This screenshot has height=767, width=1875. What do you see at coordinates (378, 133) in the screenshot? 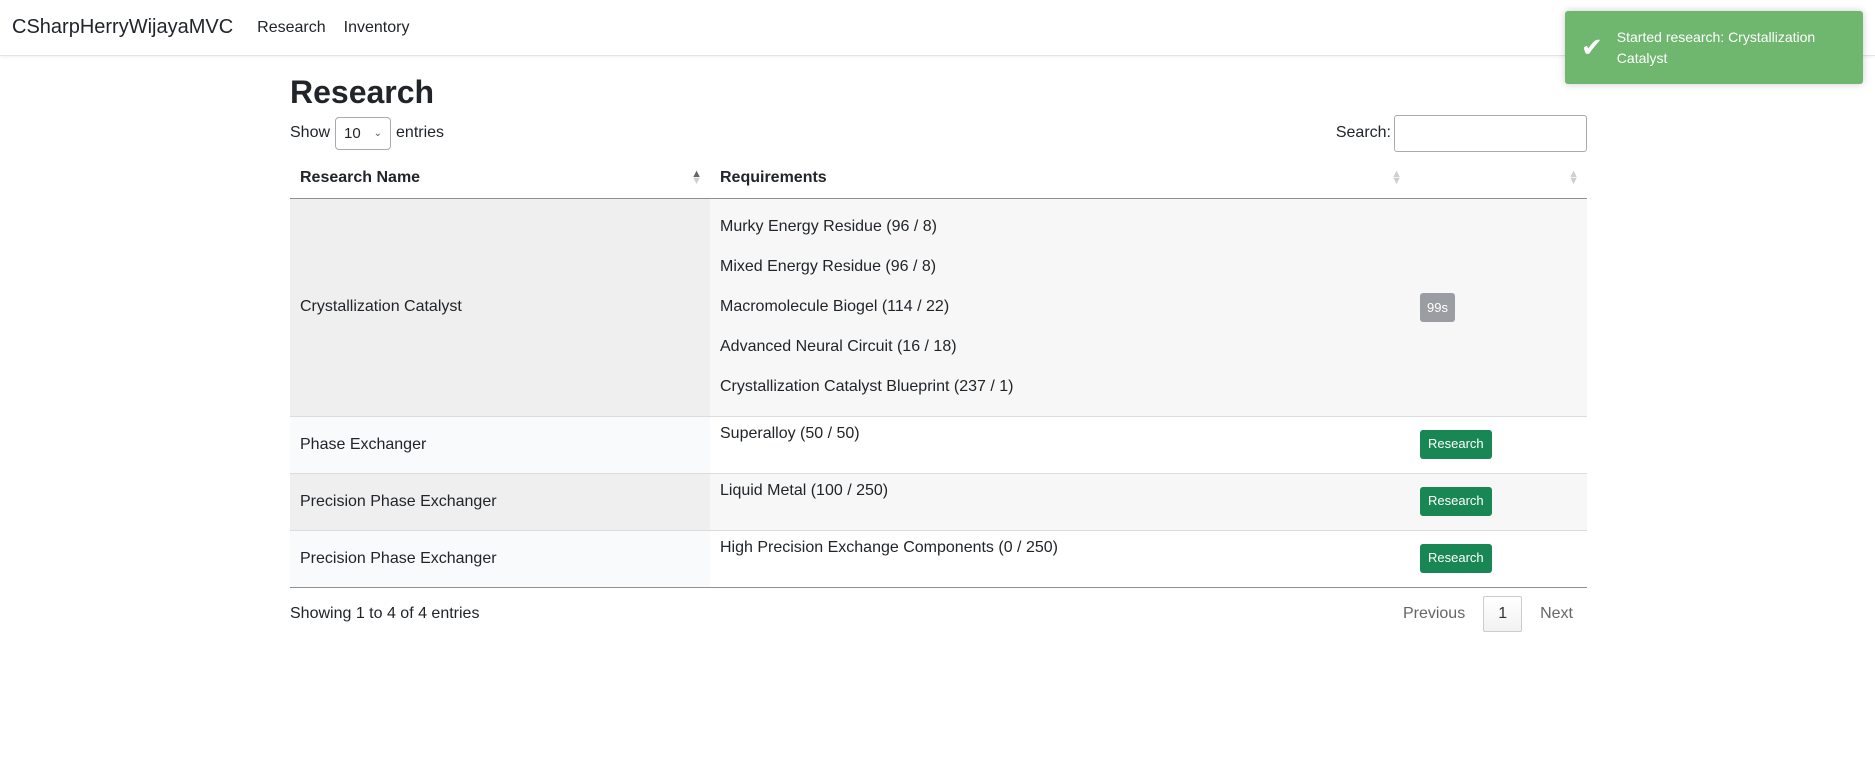
I see `chevron-down-icon: ⌄` at bounding box center [378, 133].